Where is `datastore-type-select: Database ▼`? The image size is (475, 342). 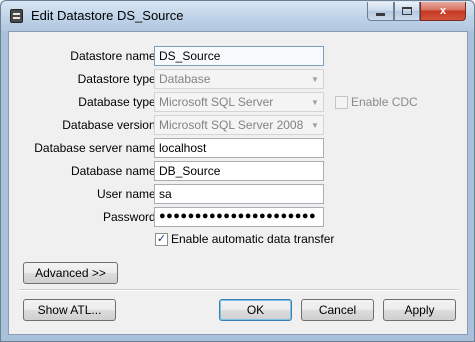
datastore-type-select: Database ▼ is located at coordinates (239, 79).